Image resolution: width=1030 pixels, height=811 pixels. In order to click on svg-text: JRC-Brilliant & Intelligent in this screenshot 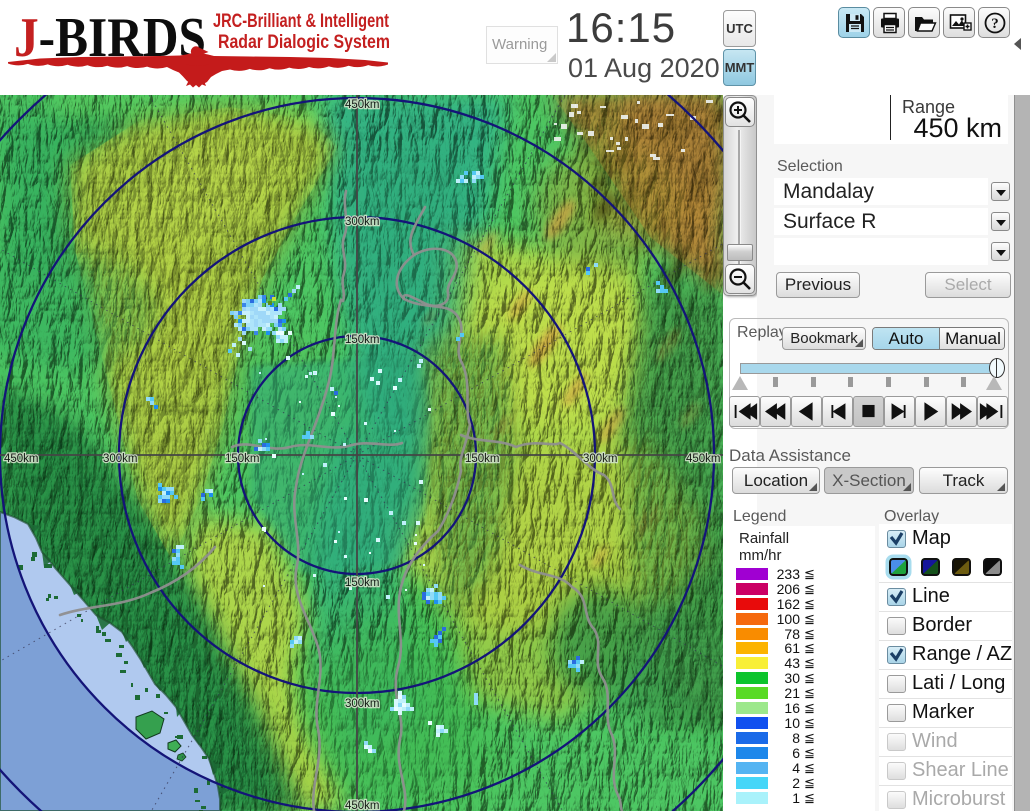, I will do `click(301, 21)`.